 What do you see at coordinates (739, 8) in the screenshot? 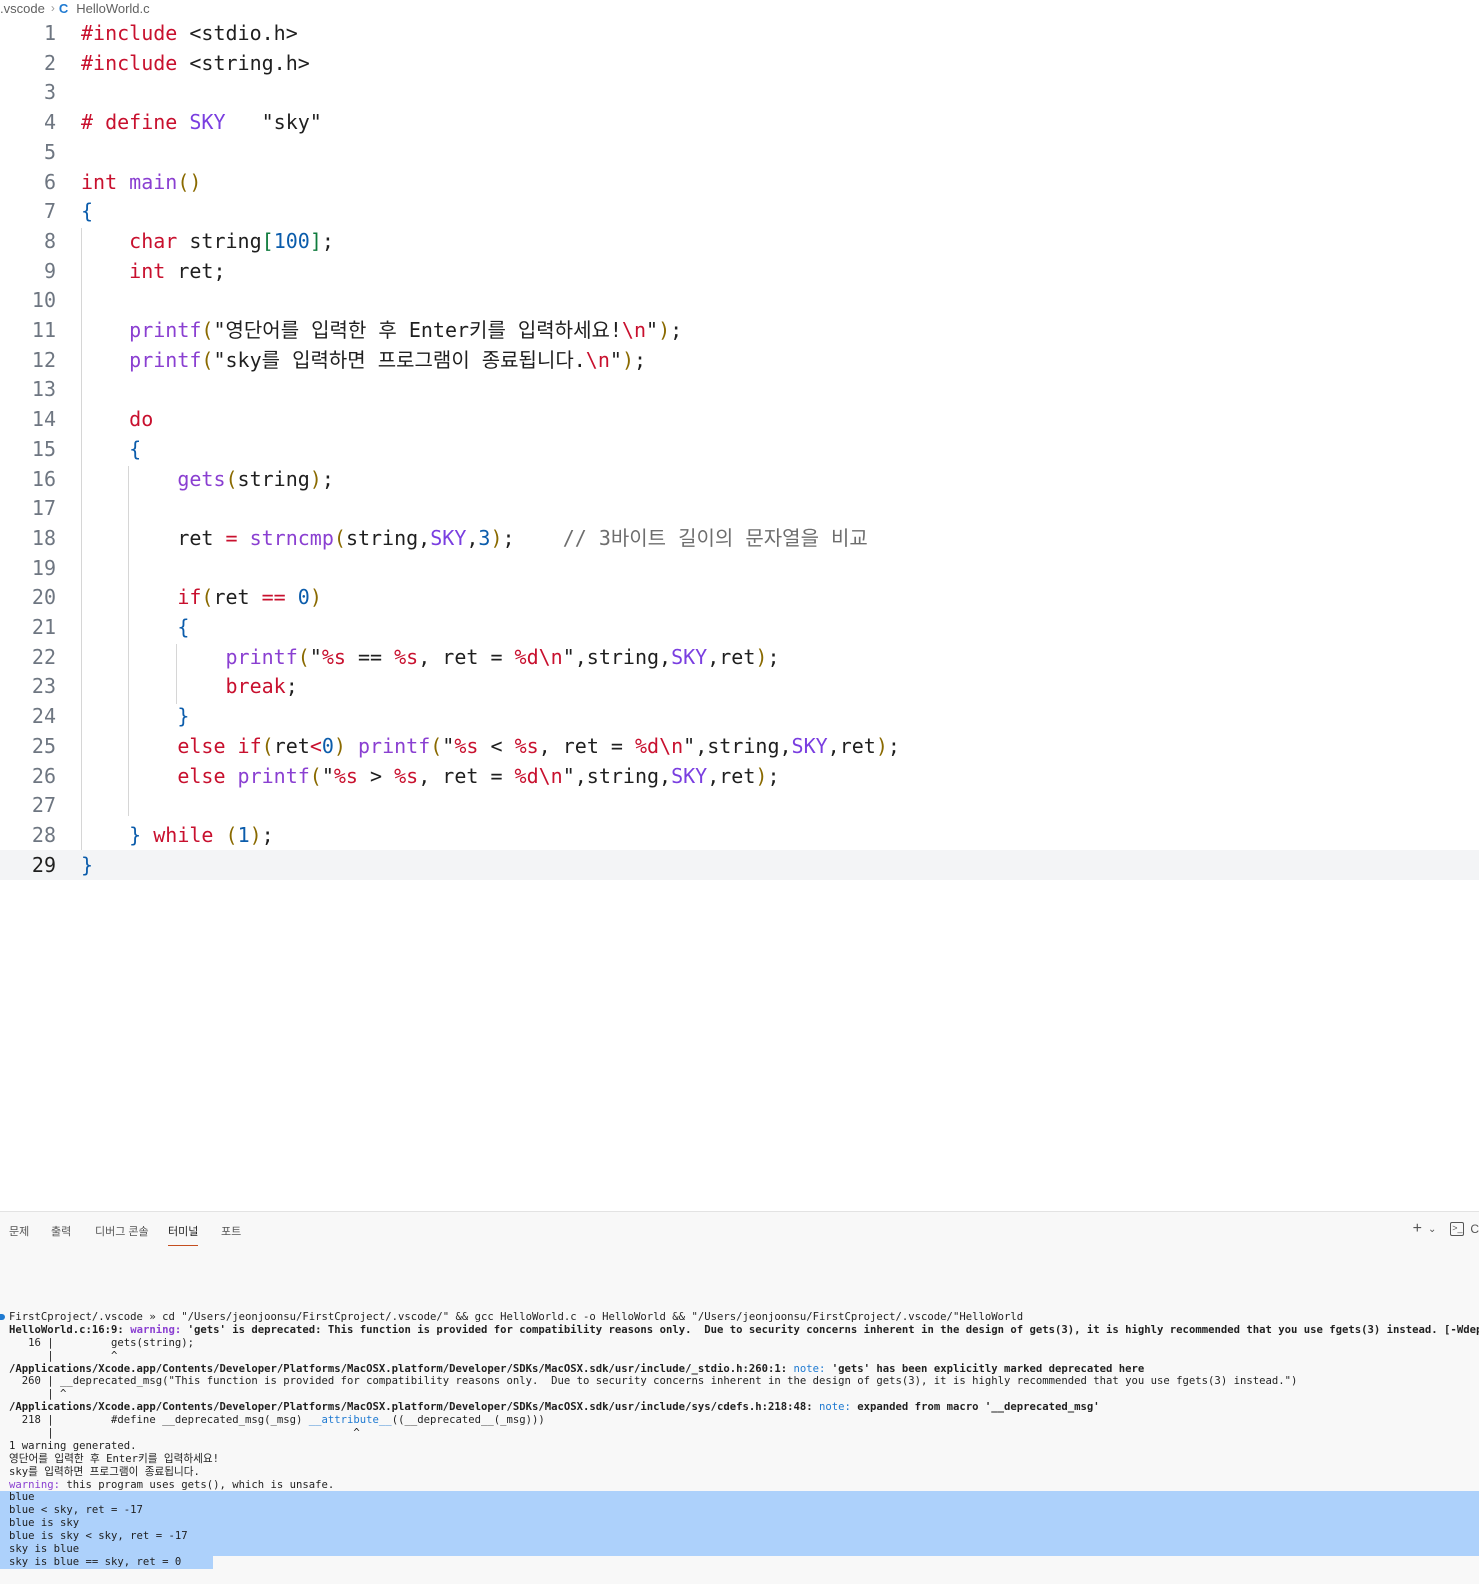
I see `breadcrumb: .vscode › C HelloWorld.c` at bounding box center [739, 8].